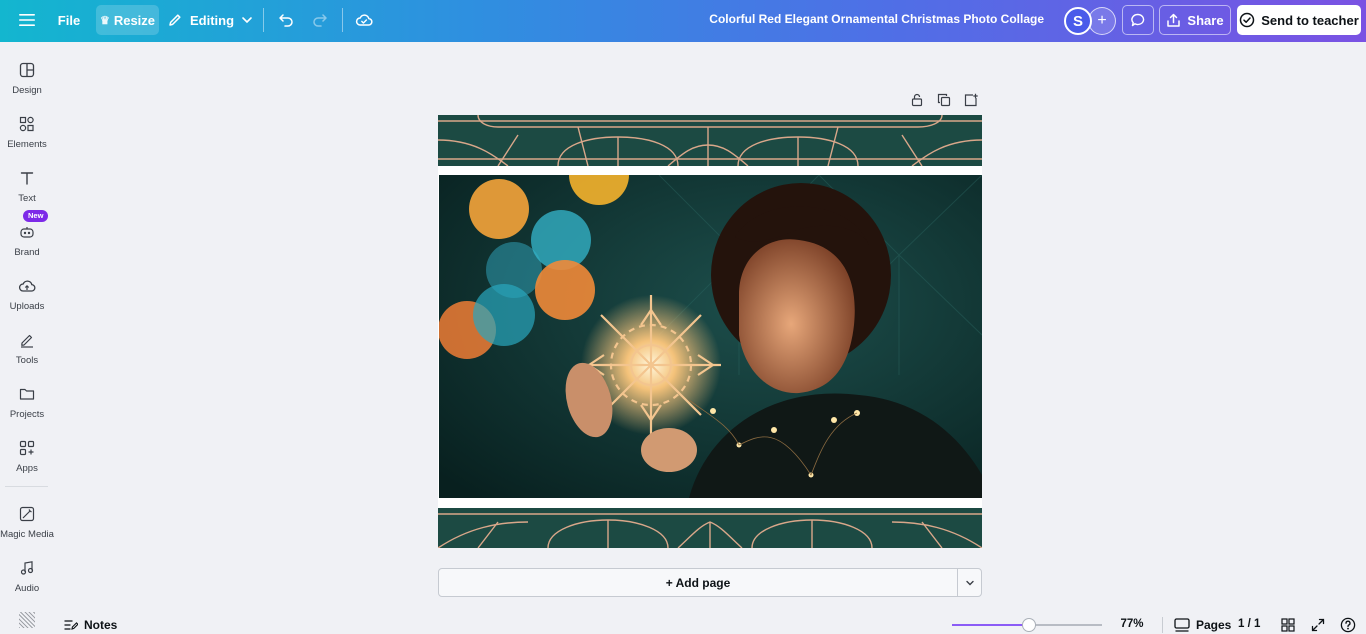 The image size is (1366, 634). I want to click on sidebar-item-audio: Audio, so click(27, 576).